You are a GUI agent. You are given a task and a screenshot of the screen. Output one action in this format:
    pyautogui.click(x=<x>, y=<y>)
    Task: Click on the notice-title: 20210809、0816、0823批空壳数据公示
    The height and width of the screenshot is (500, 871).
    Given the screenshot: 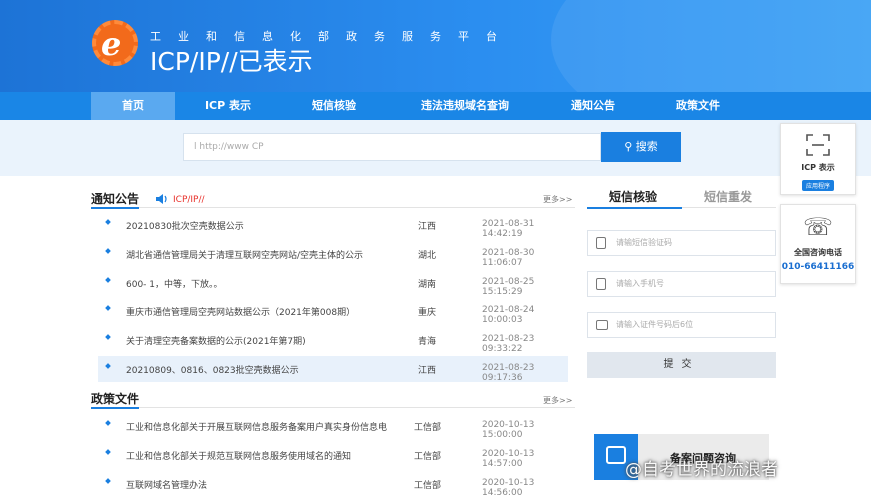 What is the action you would take?
    pyautogui.click(x=212, y=369)
    